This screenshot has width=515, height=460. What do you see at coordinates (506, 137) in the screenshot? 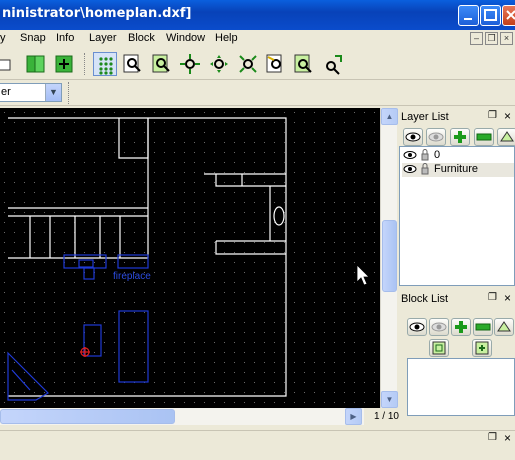
I see `edit-layer-button` at bounding box center [506, 137].